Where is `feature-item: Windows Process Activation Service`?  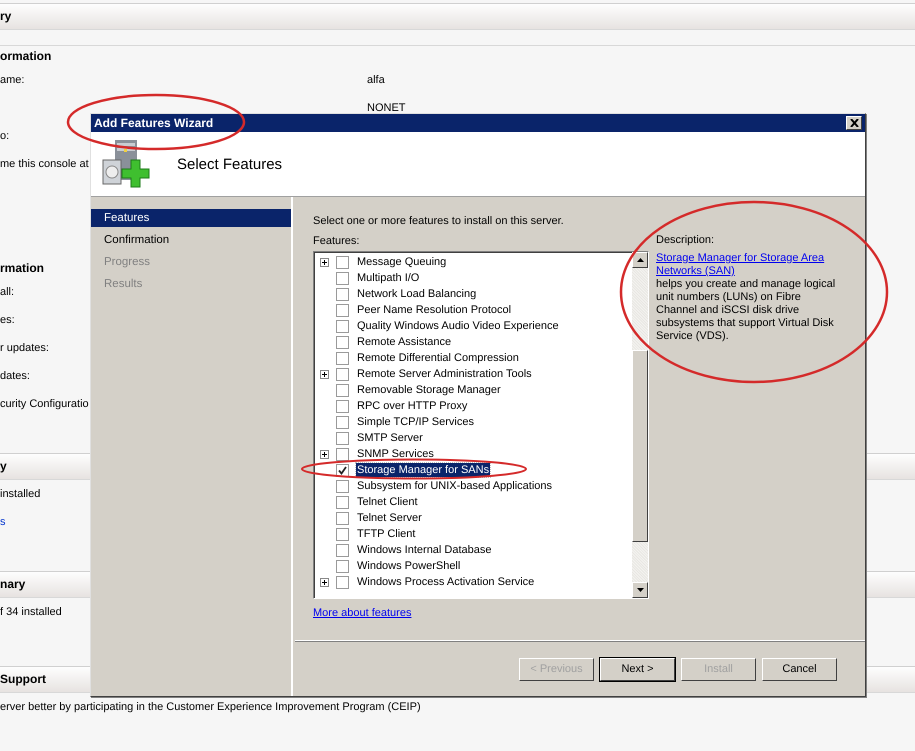 feature-item: Windows Process Activation Service is located at coordinates (446, 582).